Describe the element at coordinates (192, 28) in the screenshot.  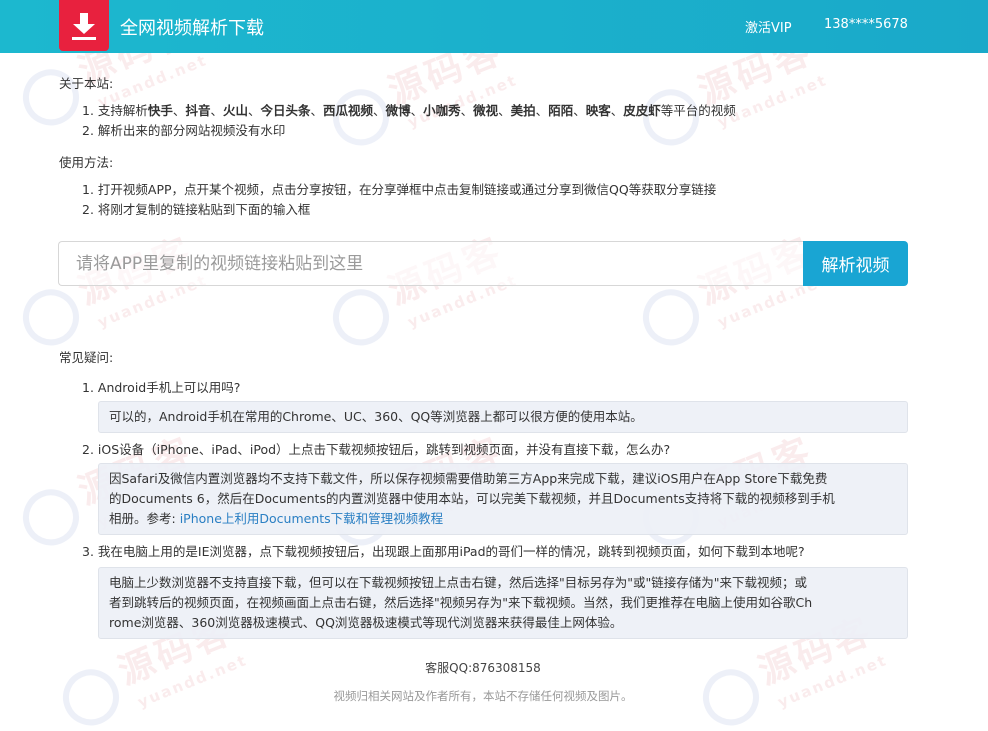
I see `site-title: 全网视频解析下载` at that location.